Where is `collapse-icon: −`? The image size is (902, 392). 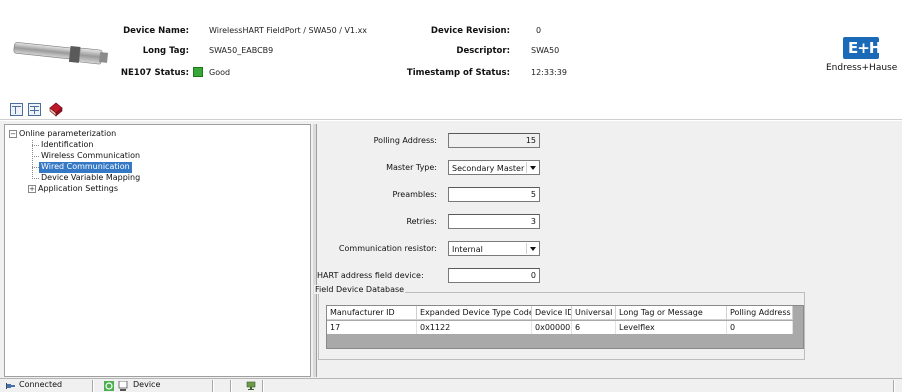 collapse-icon: − is located at coordinates (13, 134).